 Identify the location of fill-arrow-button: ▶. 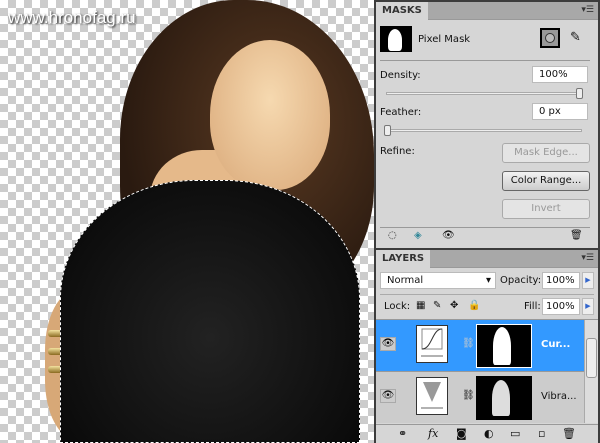
(588, 306).